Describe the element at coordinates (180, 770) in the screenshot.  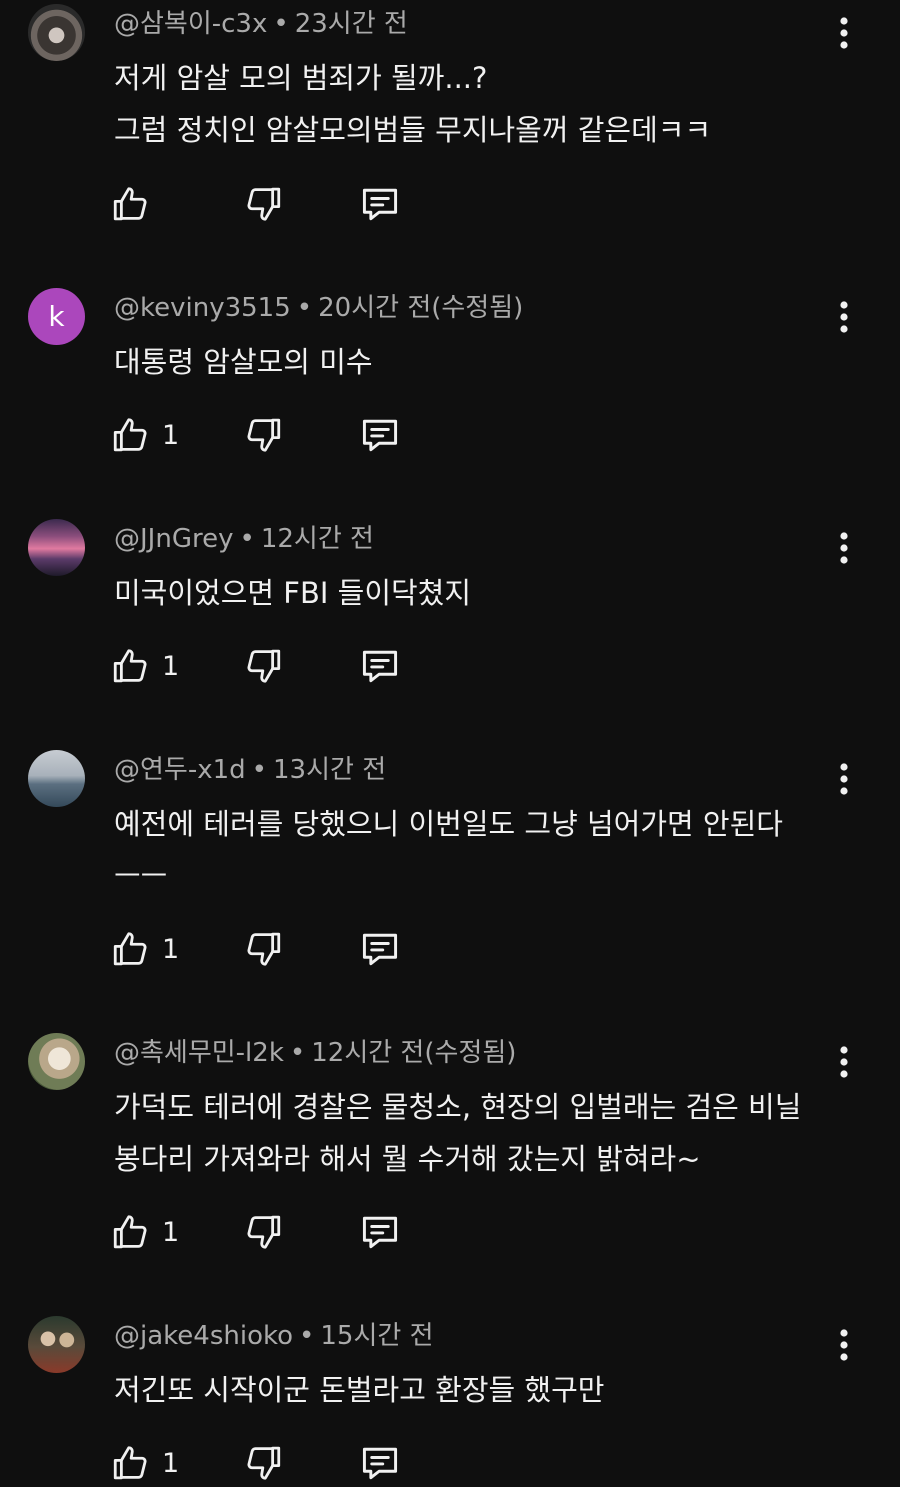
I see `comment-author: @연두-x1d` at that location.